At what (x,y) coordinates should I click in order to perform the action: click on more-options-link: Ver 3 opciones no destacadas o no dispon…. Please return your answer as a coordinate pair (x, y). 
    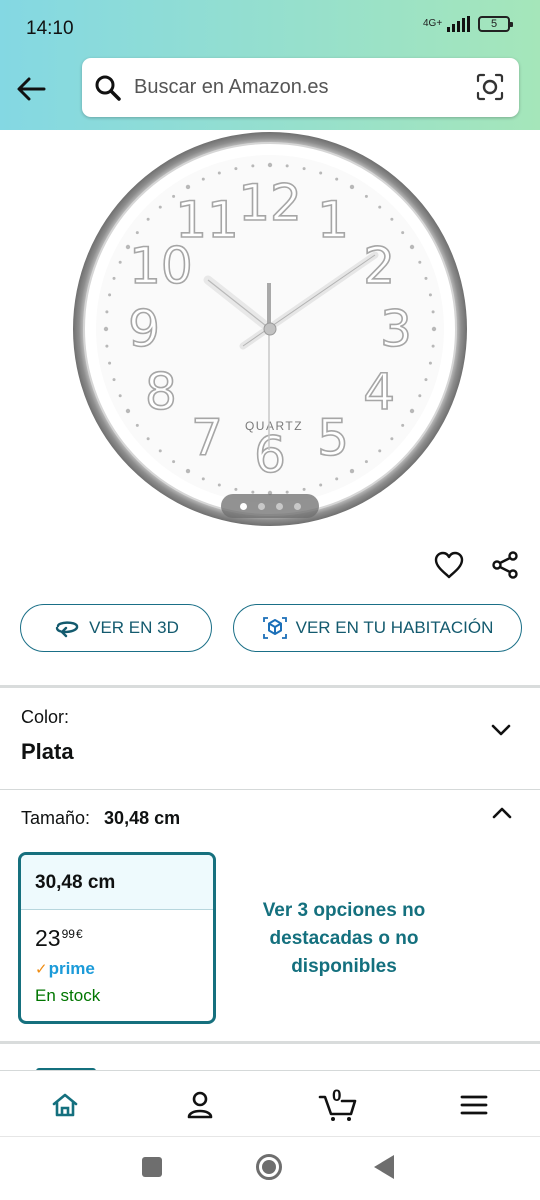
    Looking at the image, I should click on (344, 939).